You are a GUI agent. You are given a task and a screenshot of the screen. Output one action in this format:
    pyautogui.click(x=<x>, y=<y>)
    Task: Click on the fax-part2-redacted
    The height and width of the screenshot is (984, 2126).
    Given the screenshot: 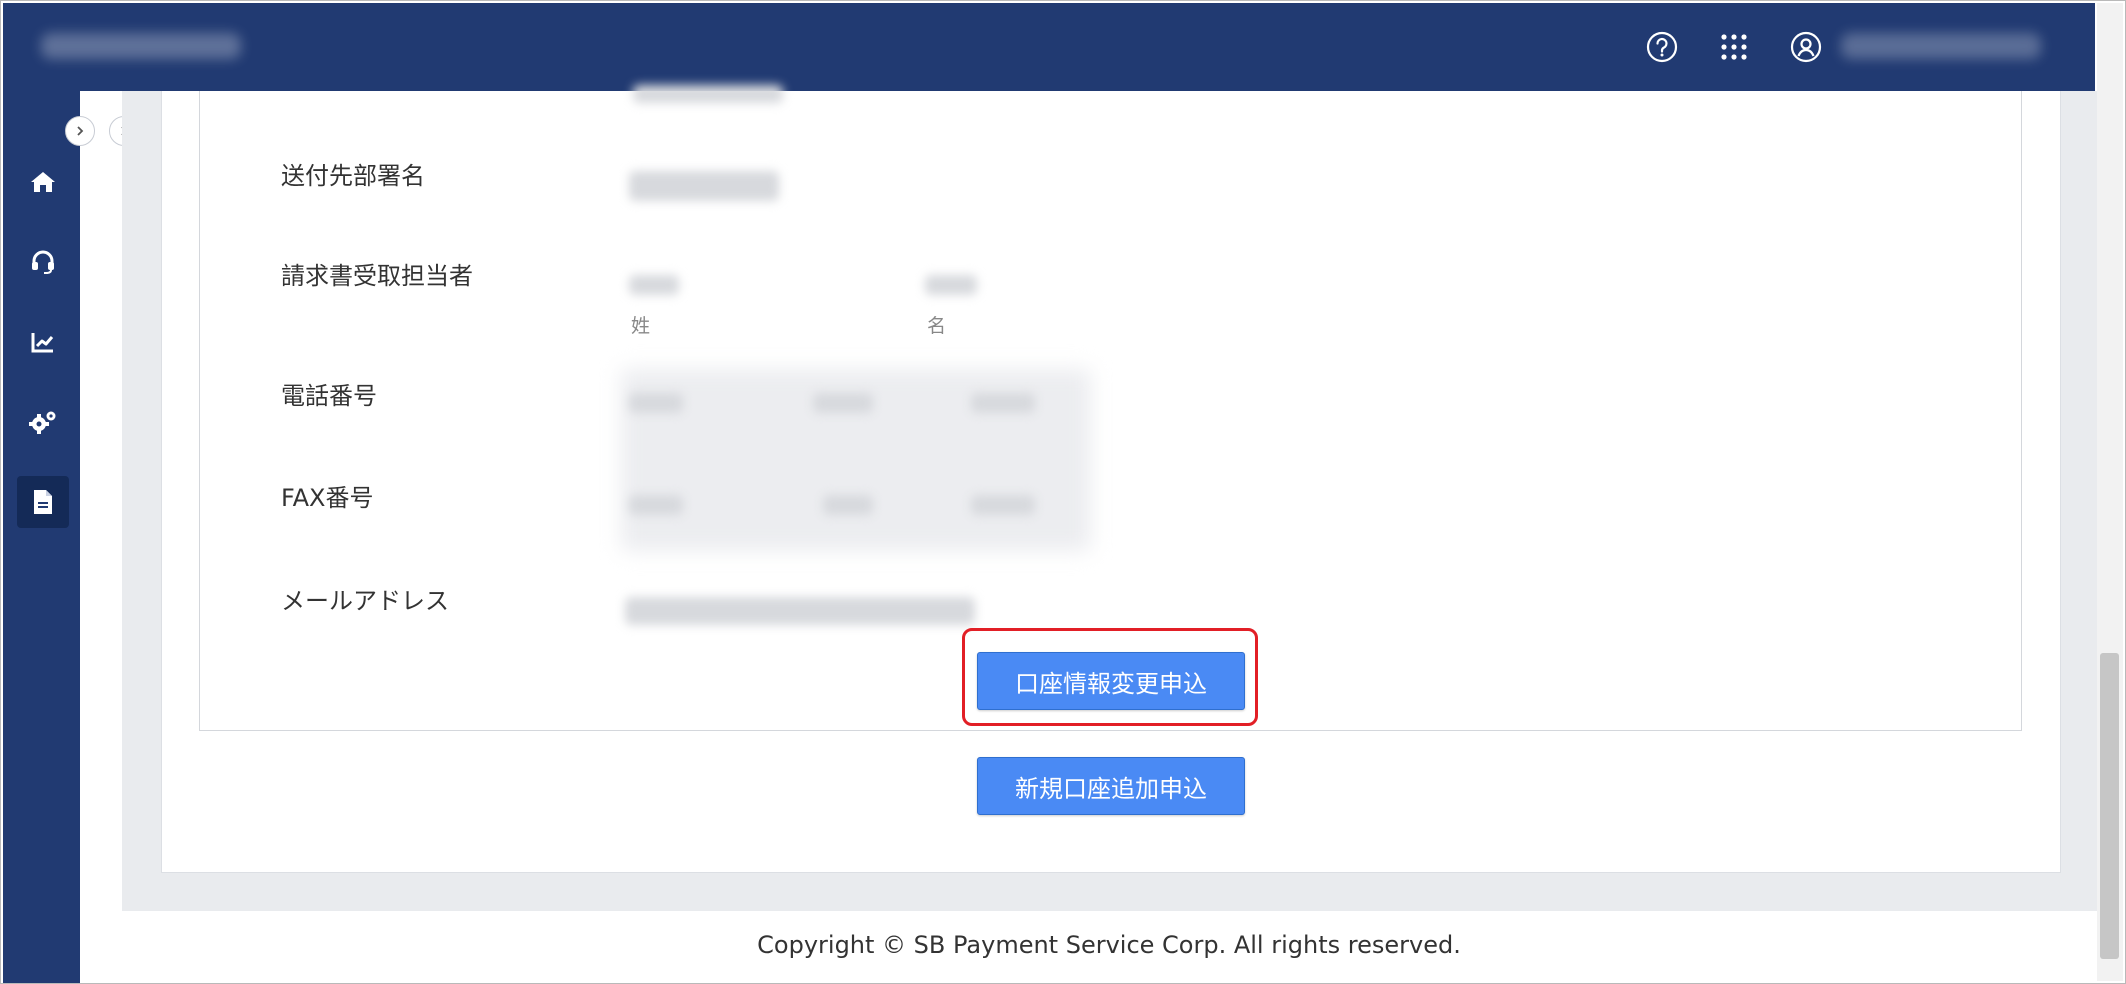 What is the action you would take?
    pyautogui.click(x=848, y=505)
    